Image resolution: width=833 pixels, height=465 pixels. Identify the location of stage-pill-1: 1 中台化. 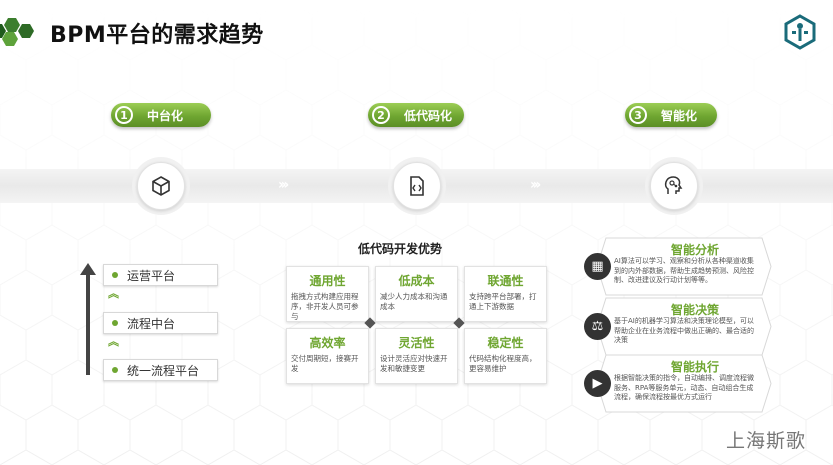
(161, 115).